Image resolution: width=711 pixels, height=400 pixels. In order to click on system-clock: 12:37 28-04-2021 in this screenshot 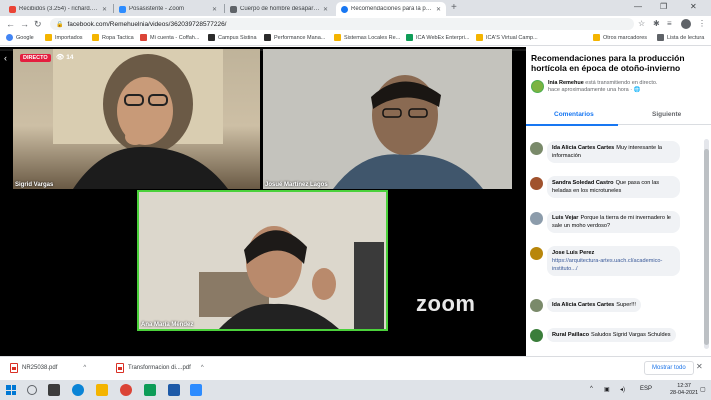, I will do `click(684, 390)`.